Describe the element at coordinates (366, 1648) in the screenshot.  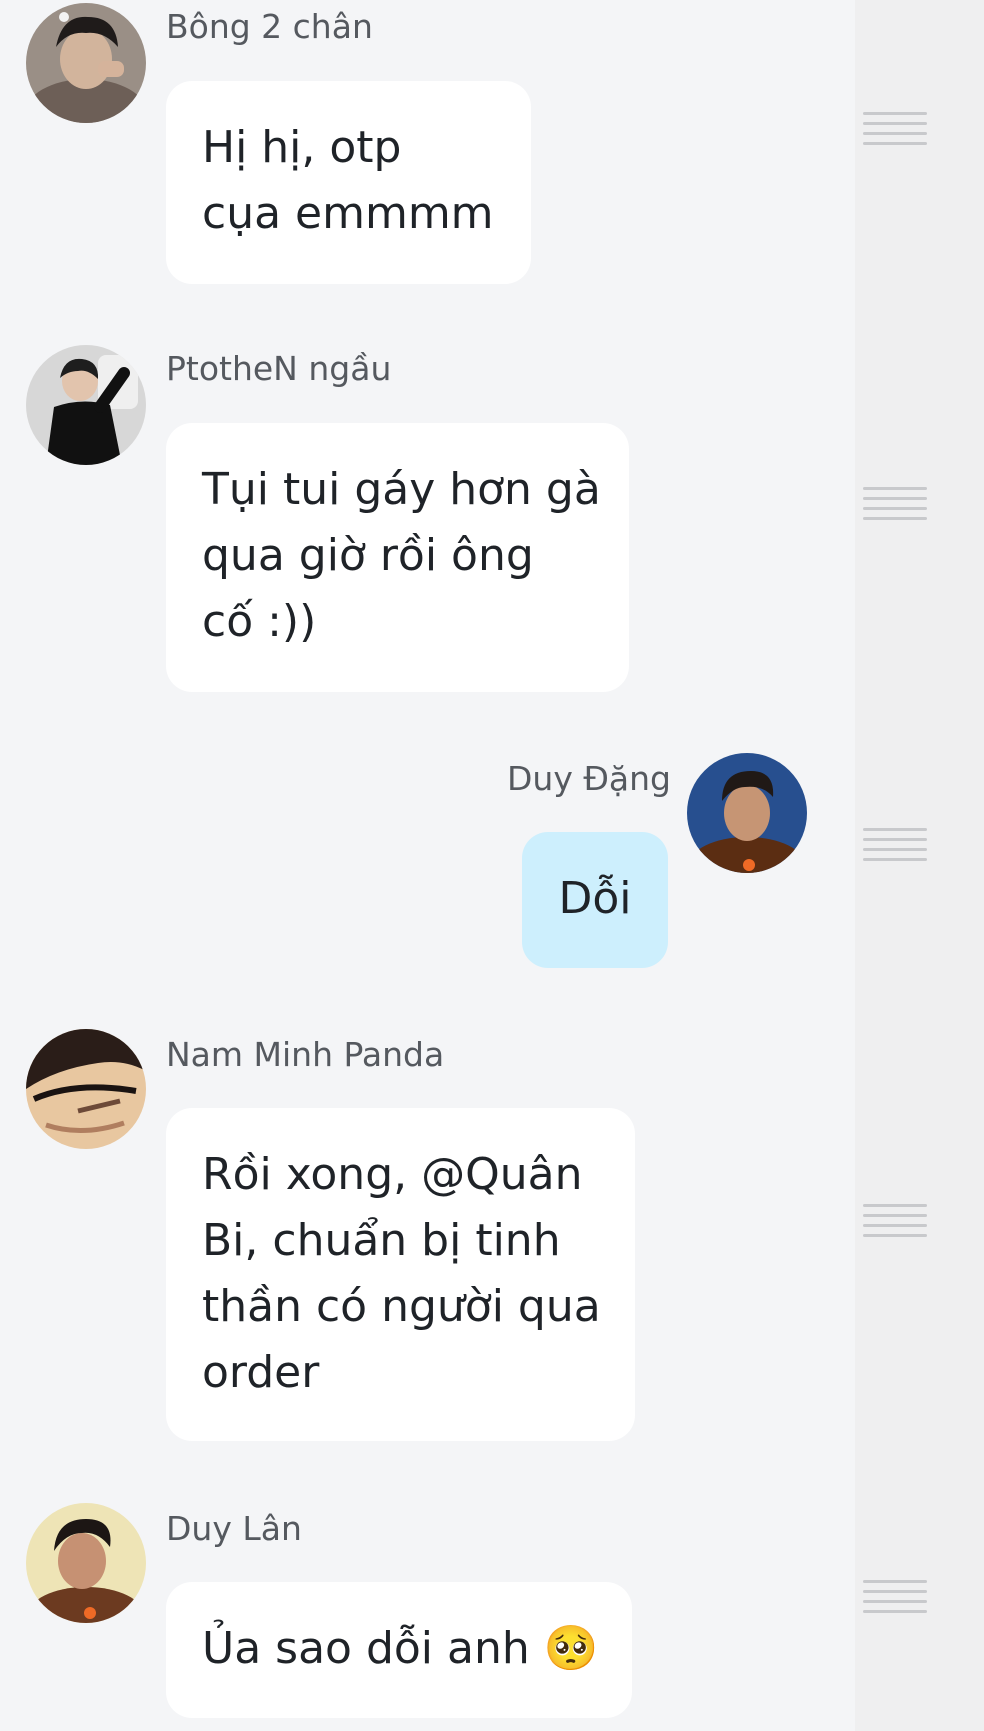
I see `message-text: Ủa sao dỗi anh` at that location.